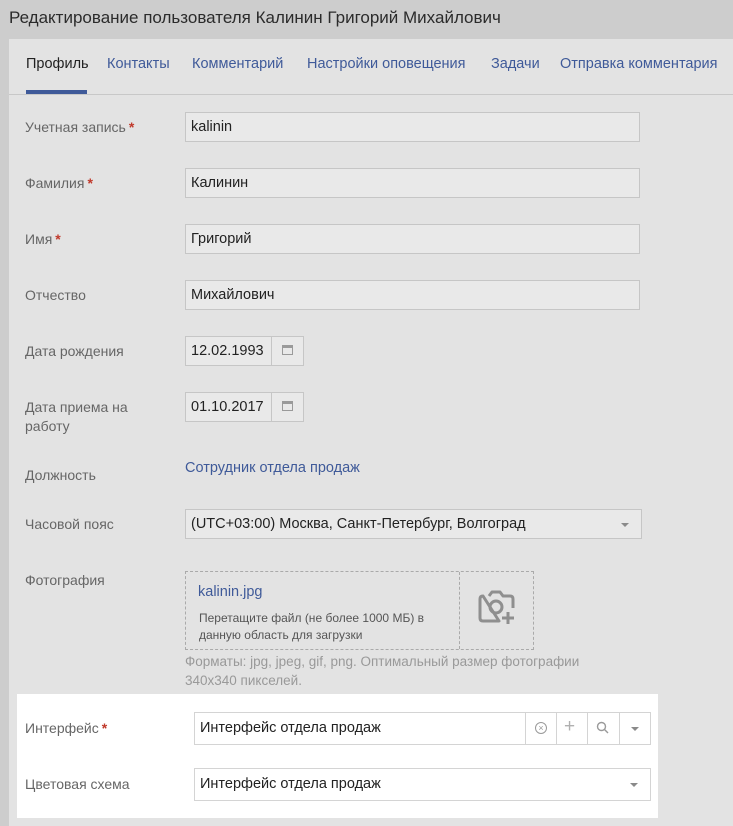  What do you see at coordinates (77, 784) in the screenshot?
I see `color-scheme-label: Цветовая схема` at bounding box center [77, 784].